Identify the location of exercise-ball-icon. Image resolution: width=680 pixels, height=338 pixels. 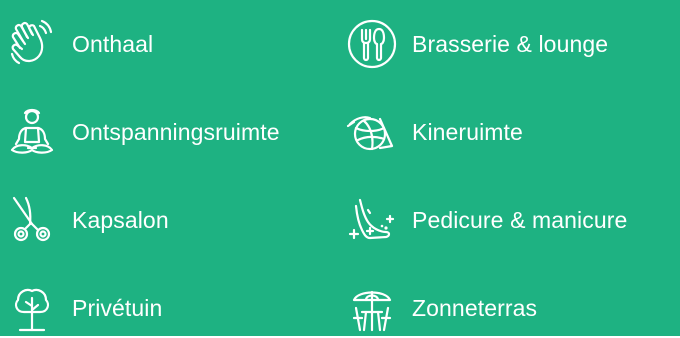
(372, 132).